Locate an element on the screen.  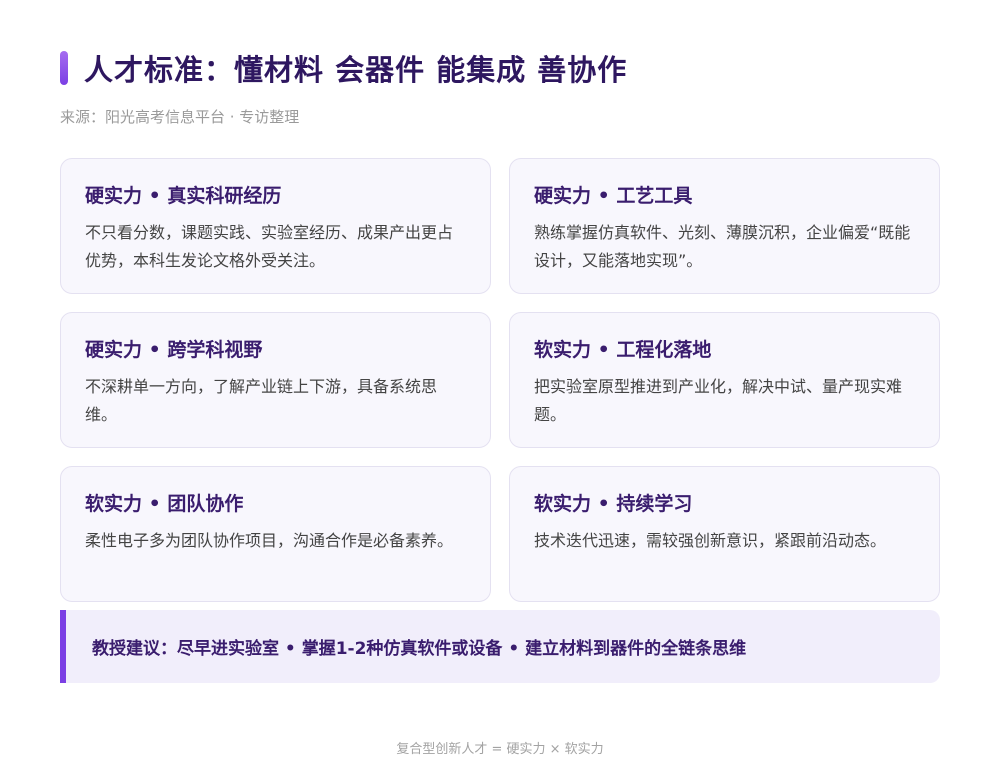
card-cross-discipline: 硬实力 • 跨学科视野 不深耕单一方向，了解产业链上下游，具备系统思维。 is located at coordinates (275, 380).